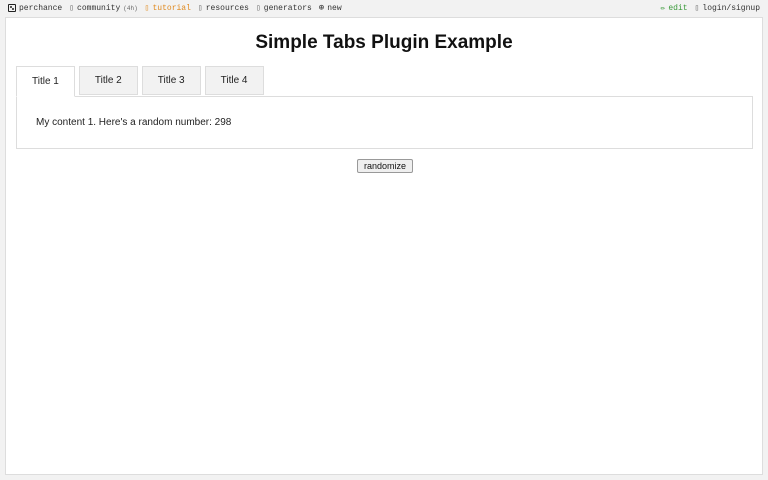 The width and height of the screenshot is (768, 480). I want to click on nav-home-link: perchance, so click(35, 8).